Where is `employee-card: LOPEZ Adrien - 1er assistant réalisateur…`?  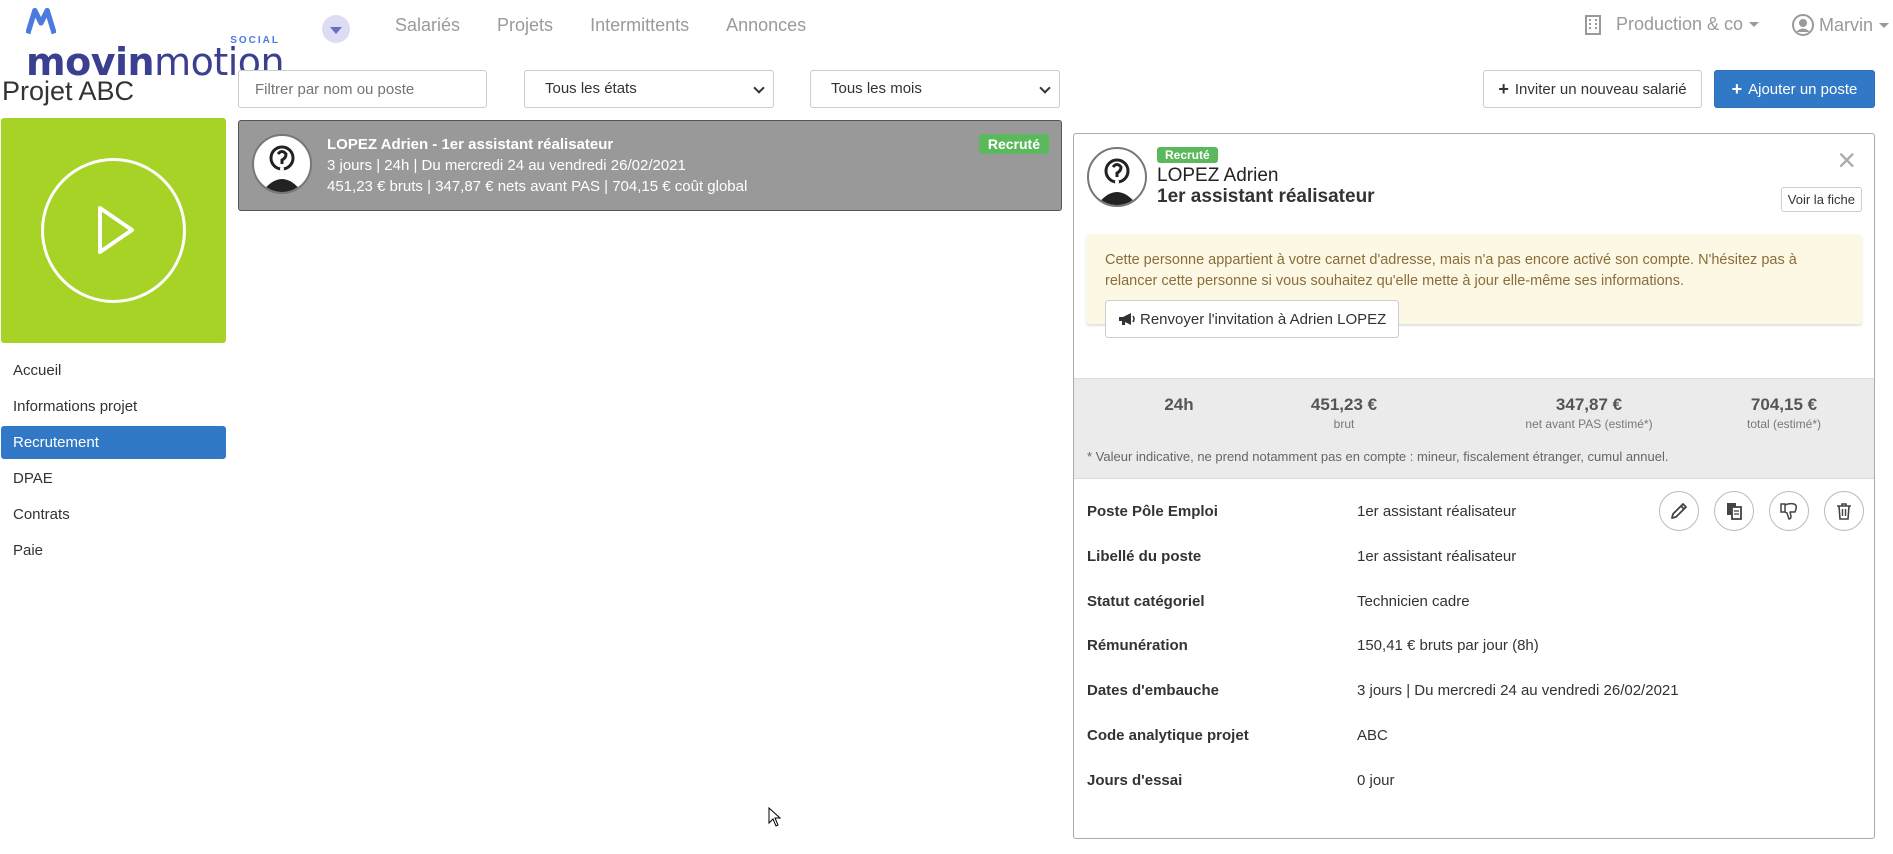 employee-card: LOPEZ Adrien - 1er assistant réalisateur… is located at coordinates (650, 165).